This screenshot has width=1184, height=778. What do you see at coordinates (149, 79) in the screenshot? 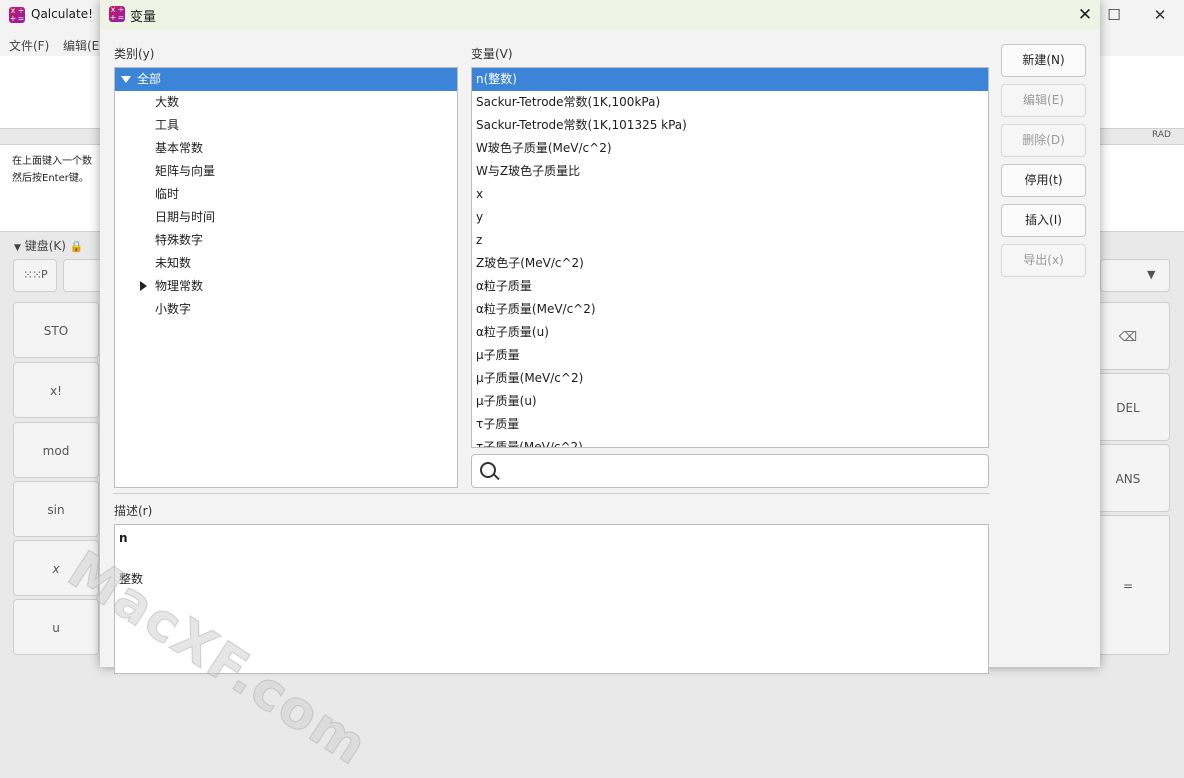
I see `category-label: 全部` at bounding box center [149, 79].